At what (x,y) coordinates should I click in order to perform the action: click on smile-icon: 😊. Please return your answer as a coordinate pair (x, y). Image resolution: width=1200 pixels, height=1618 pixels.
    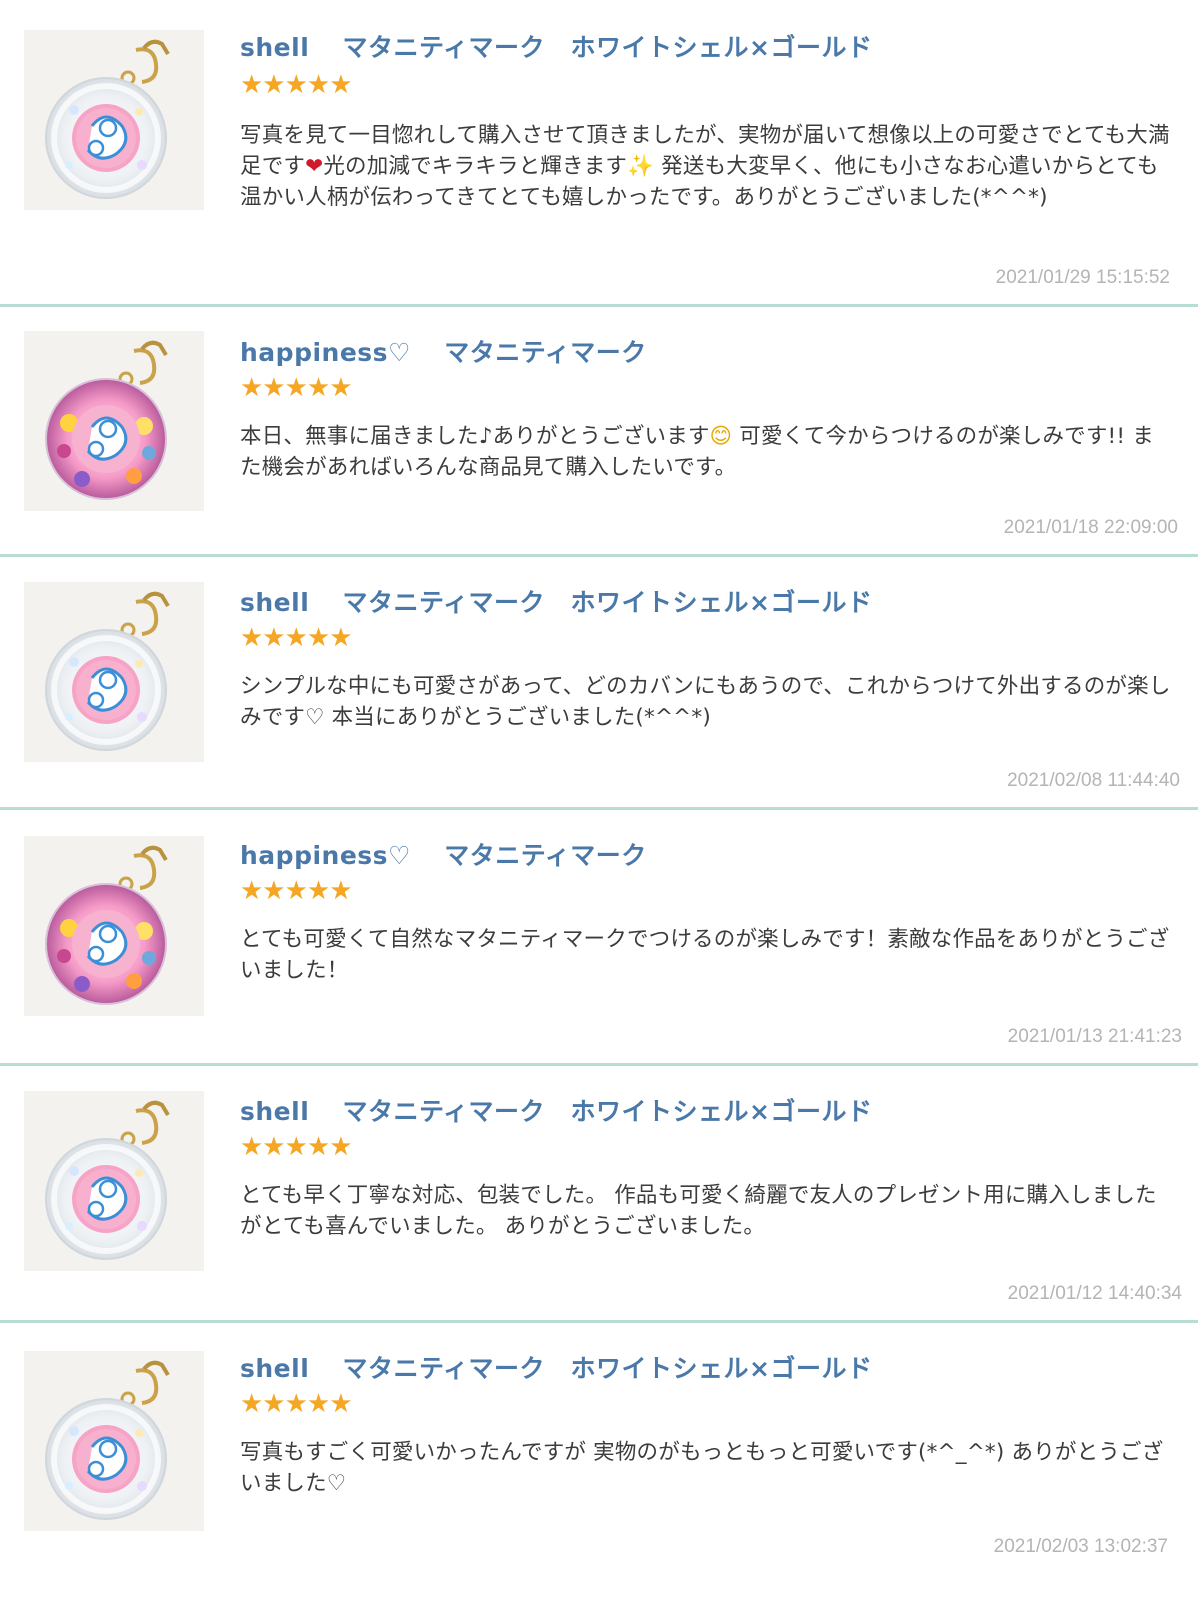
    Looking at the image, I should click on (721, 436).